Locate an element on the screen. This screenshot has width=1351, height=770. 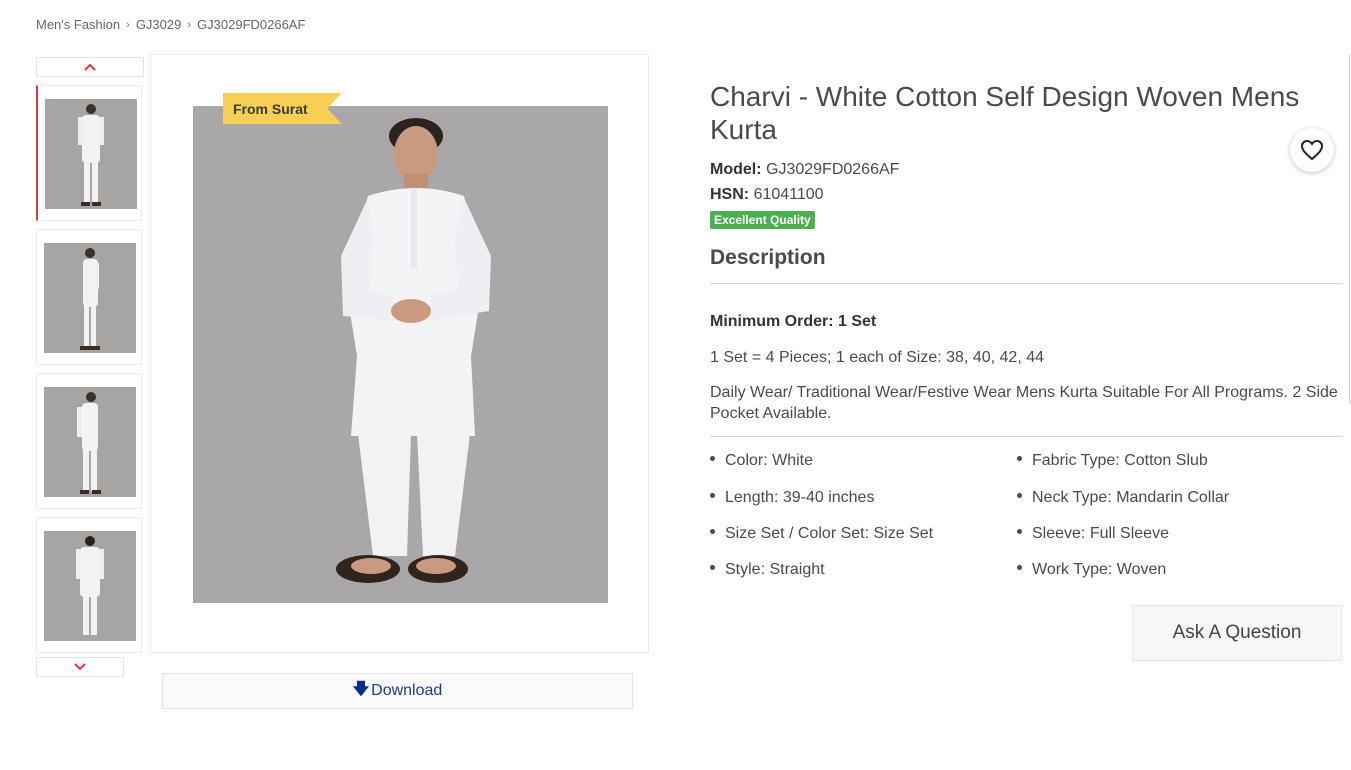
download-button: 🡇 Download is located at coordinates (397, 691).